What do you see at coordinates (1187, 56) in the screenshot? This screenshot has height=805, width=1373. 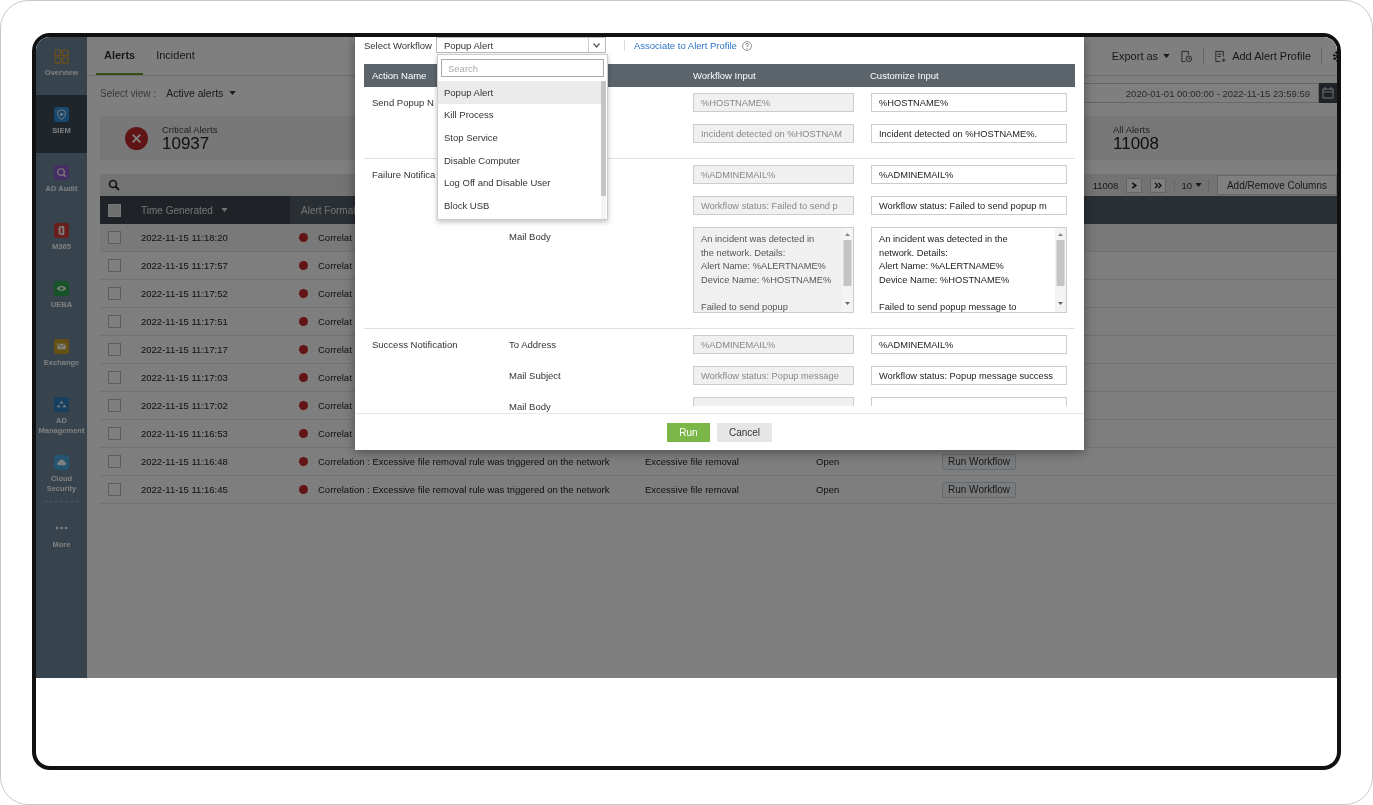 I see `report-schedule-icon` at bounding box center [1187, 56].